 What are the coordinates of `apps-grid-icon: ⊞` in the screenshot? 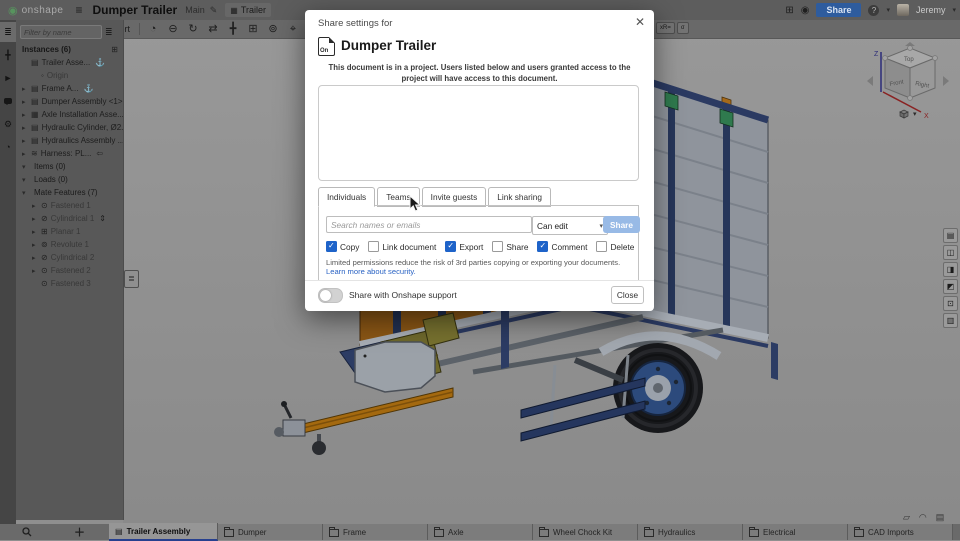 It's located at (789, 10).